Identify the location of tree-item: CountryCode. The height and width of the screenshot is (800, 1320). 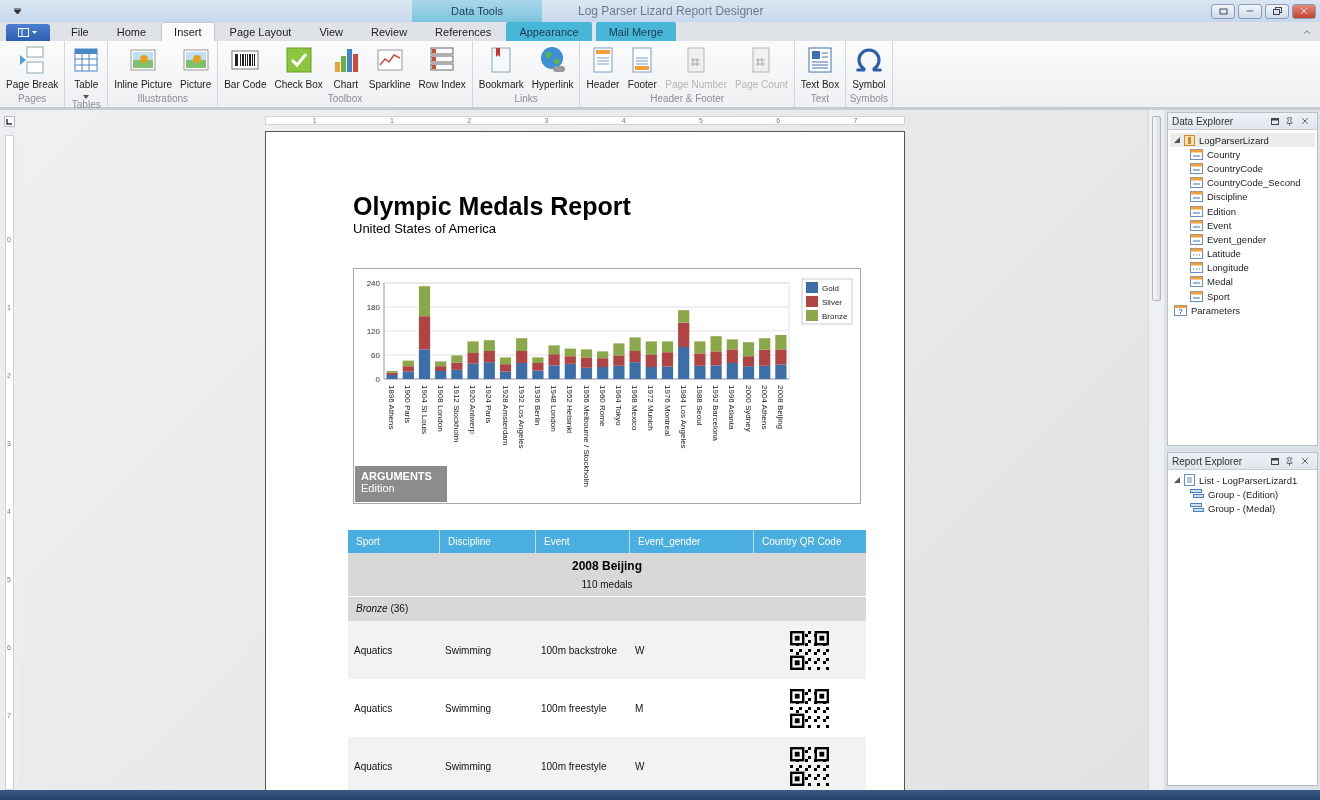
(1242, 168).